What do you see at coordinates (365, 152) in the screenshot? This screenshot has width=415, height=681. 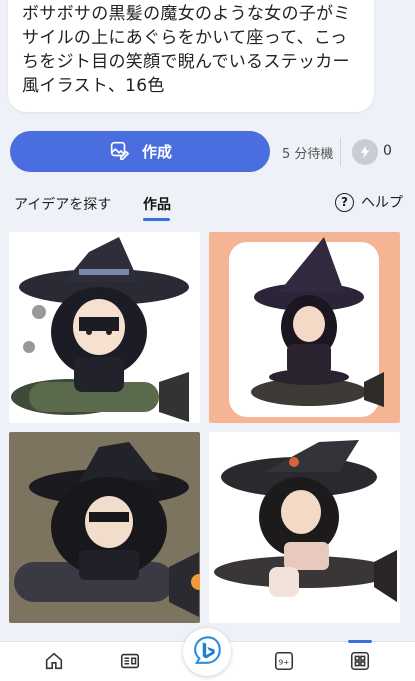 I see `boost-icon` at bounding box center [365, 152].